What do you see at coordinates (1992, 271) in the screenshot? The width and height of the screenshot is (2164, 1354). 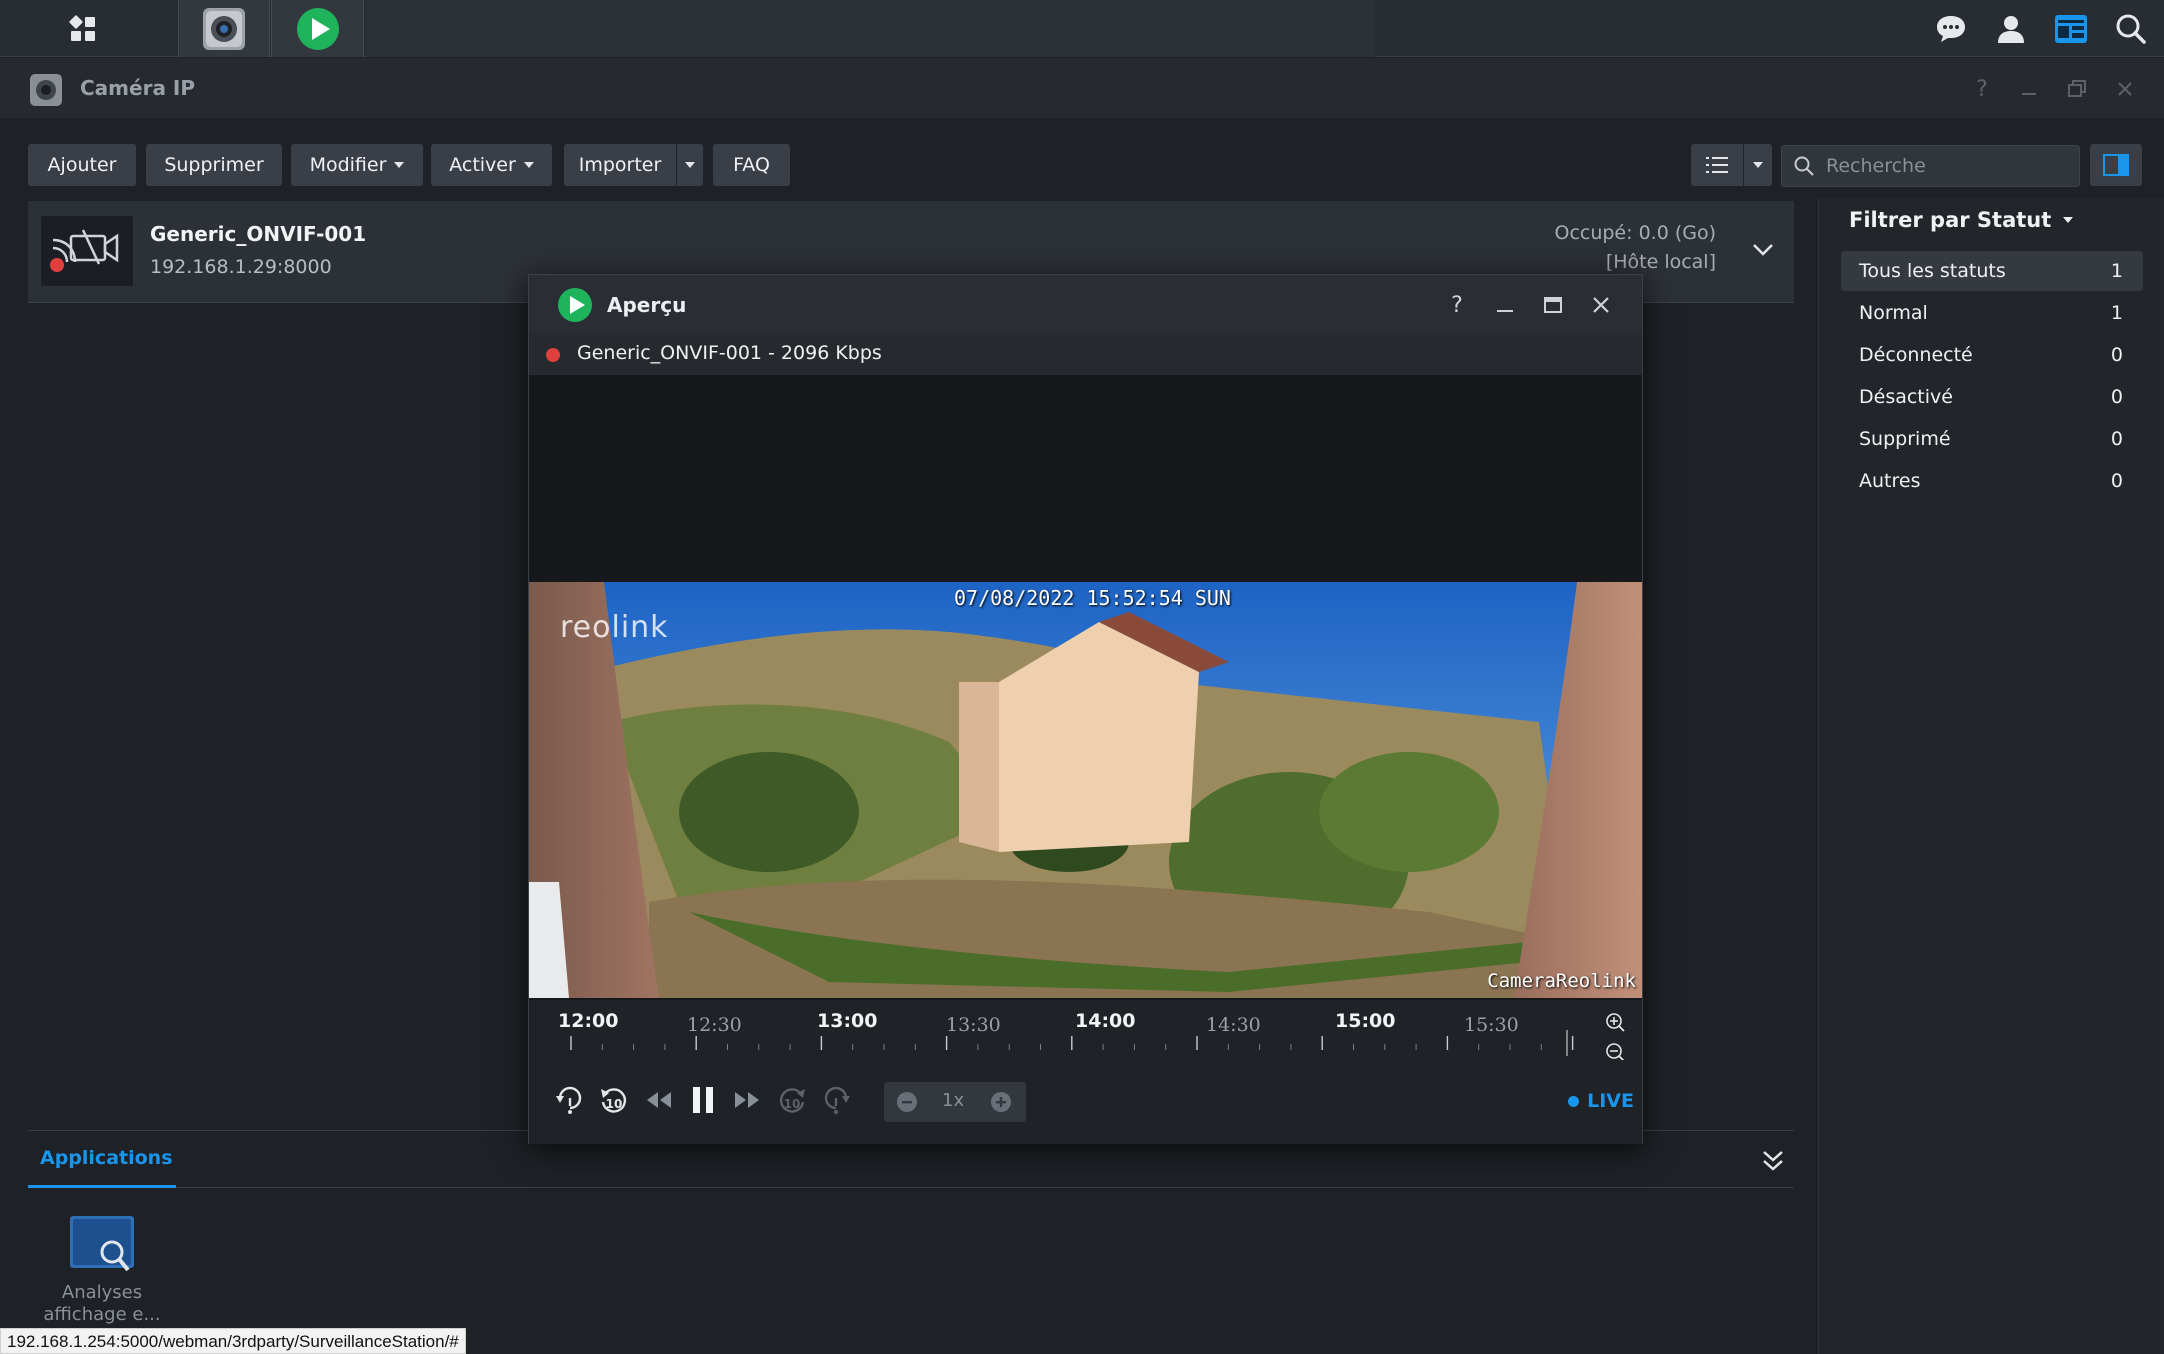 I see `filter-item-all: Tous les statuts 1` at bounding box center [1992, 271].